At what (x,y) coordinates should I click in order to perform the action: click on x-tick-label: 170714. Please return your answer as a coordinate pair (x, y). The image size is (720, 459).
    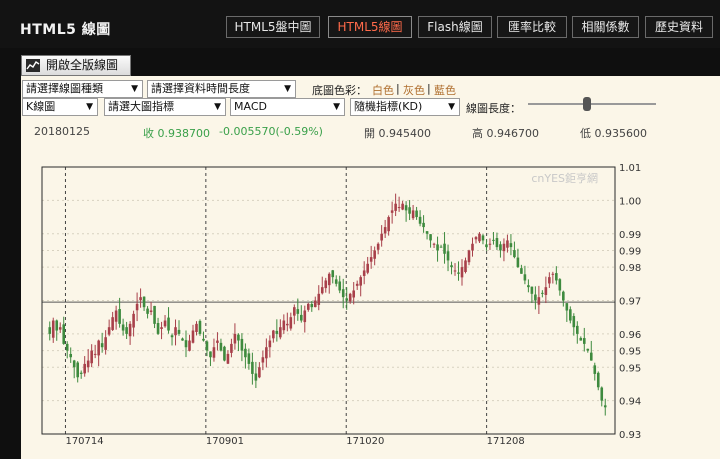
    Looking at the image, I should click on (84, 441).